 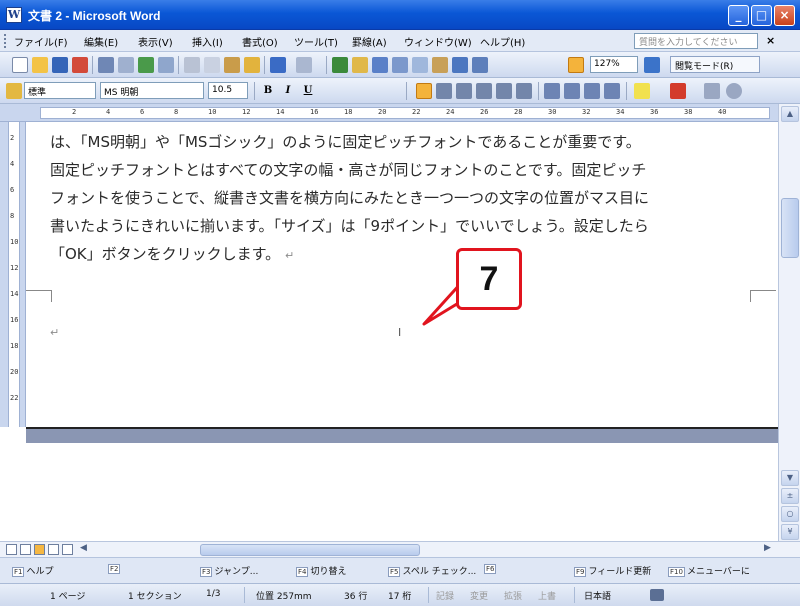 I want to click on bullets-icon, so click(x=572, y=91).